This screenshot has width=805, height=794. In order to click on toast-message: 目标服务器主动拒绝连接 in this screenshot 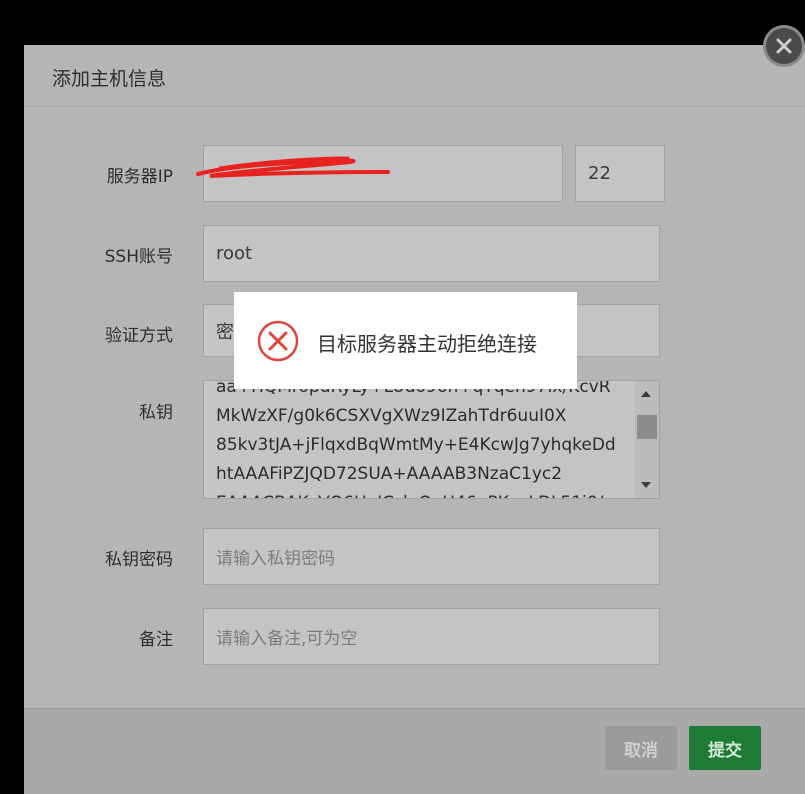, I will do `click(427, 344)`.